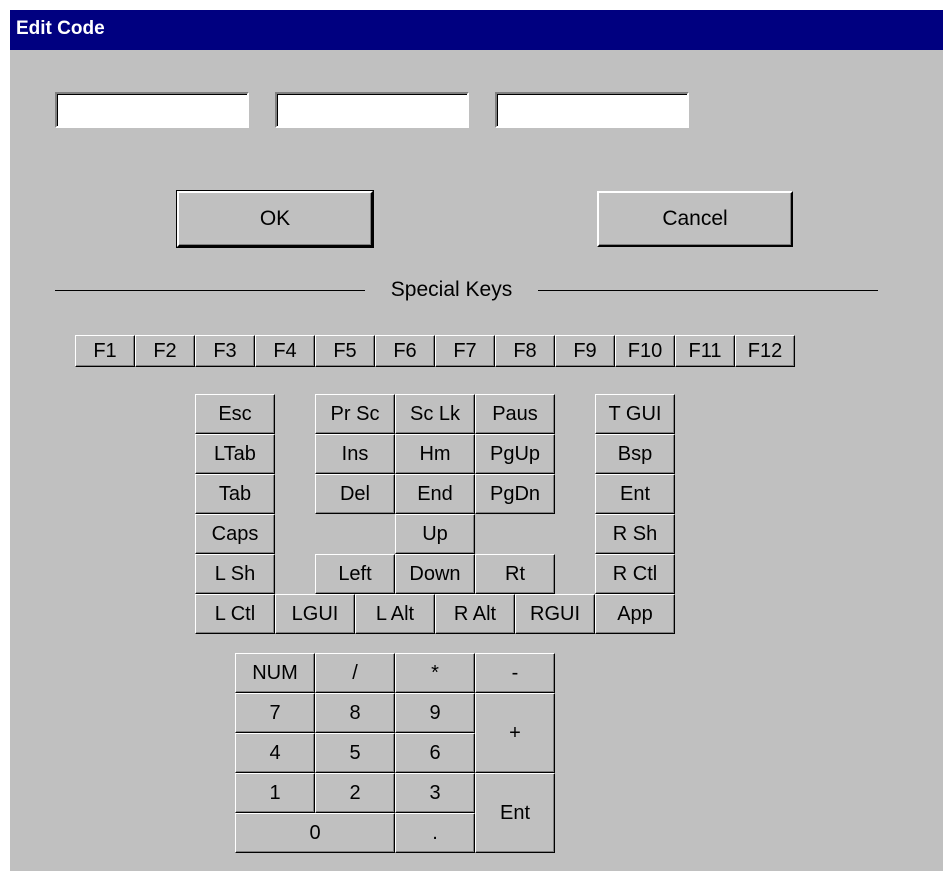 The width and height of the screenshot is (943, 871). What do you see at coordinates (275, 713) in the screenshot?
I see `key-numpad-7: 7` at bounding box center [275, 713].